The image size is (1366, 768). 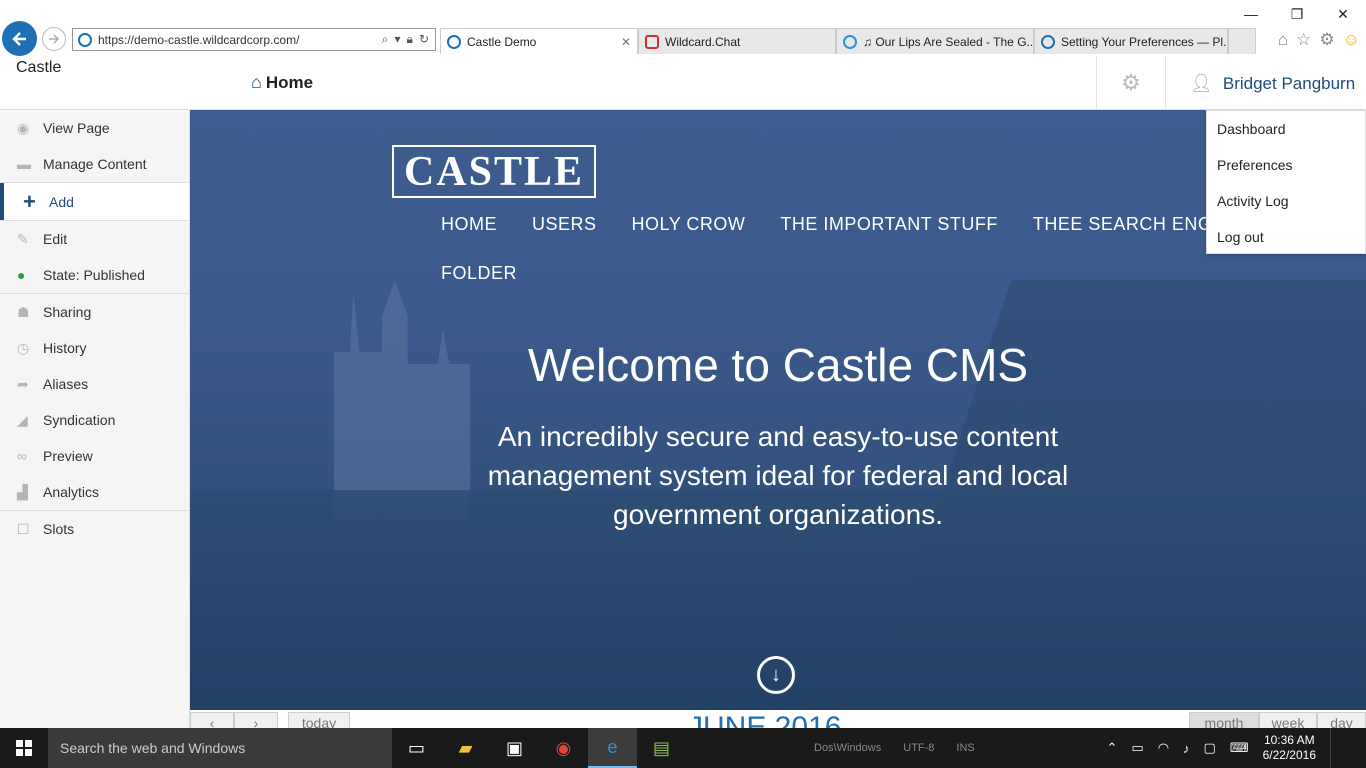 What do you see at coordinates (1163, 748) in the screenshot?
I see `wifi-icon: ◠` at bounding box center [1163, 748].